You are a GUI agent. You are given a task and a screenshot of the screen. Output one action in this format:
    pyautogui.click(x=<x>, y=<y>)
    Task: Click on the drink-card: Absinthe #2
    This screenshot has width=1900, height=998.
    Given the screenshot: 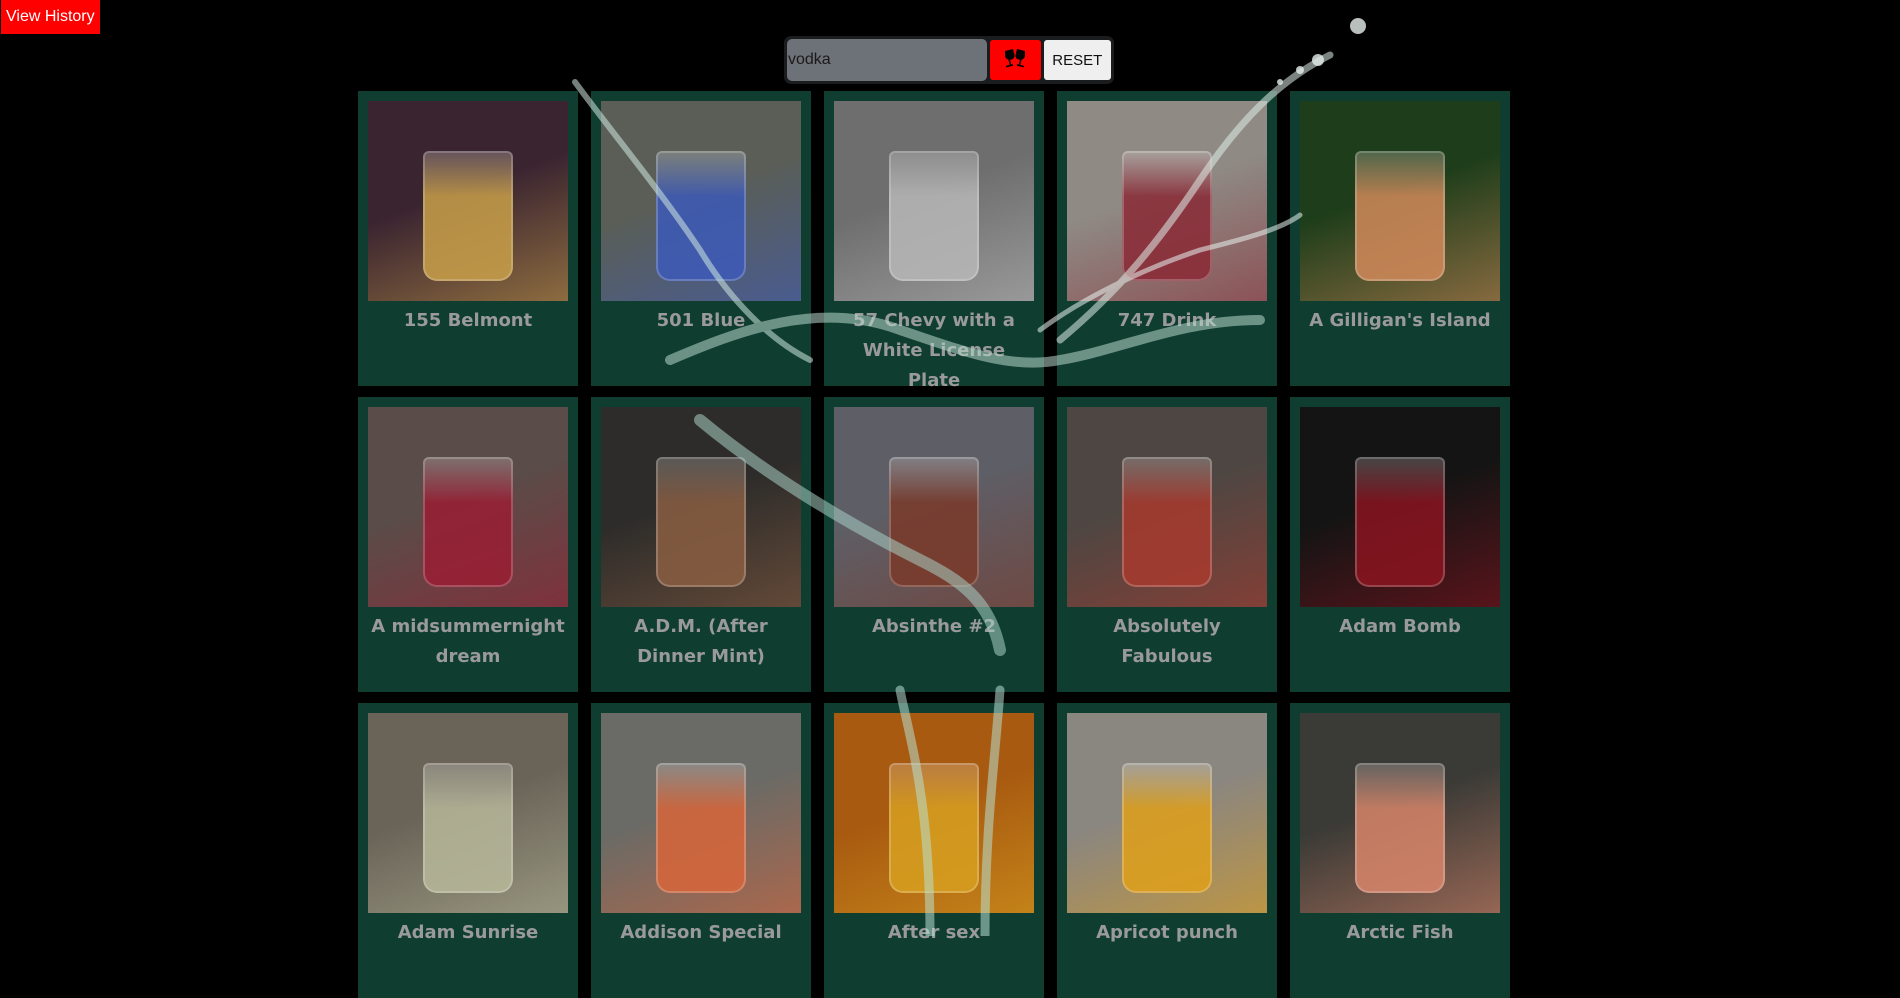 What is the action you would take?
    pyautogui.click(x=934, y=544)
    